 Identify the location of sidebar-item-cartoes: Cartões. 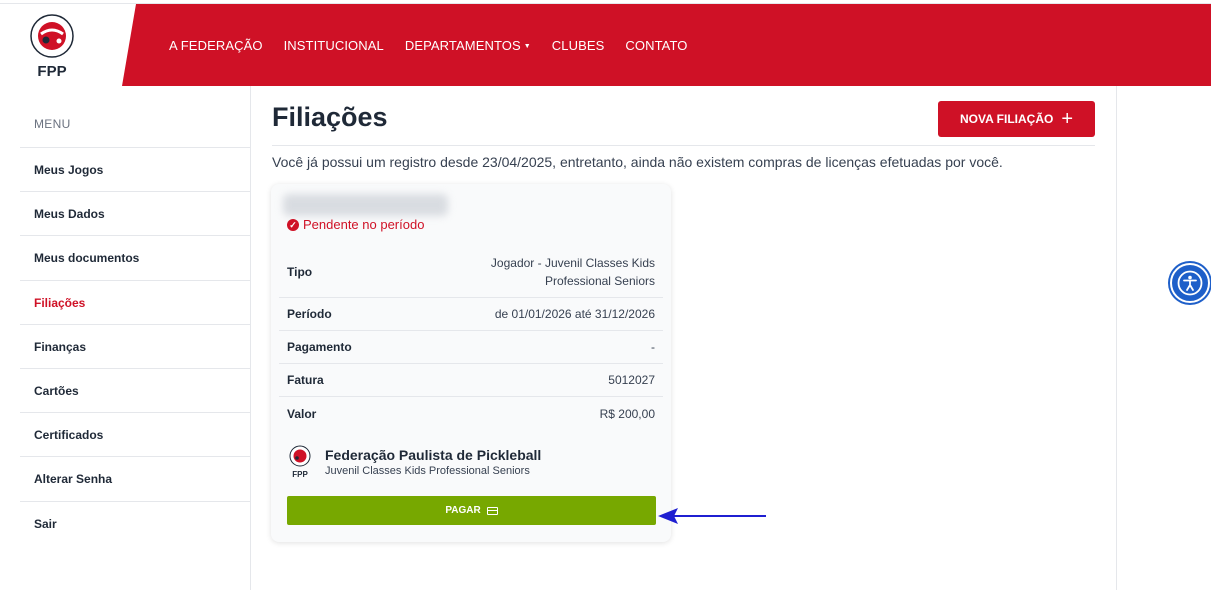
(135, 391).